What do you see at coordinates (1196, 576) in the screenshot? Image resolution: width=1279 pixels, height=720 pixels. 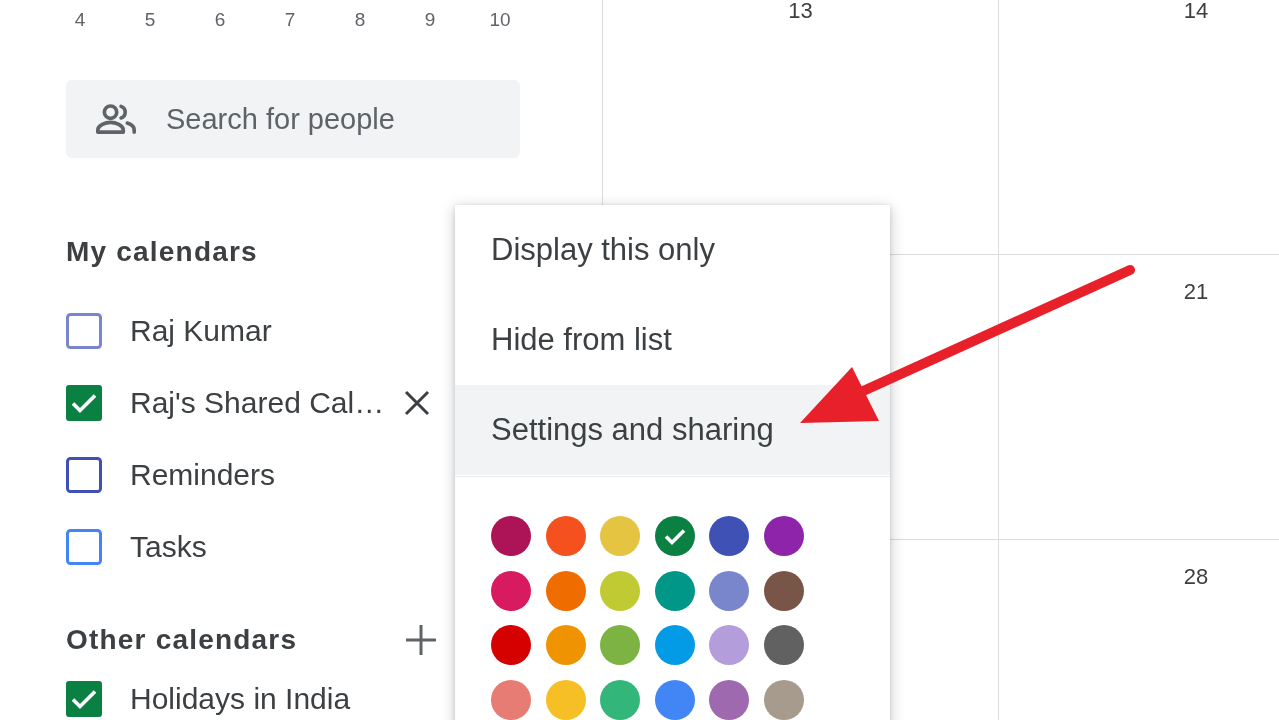 I see `day-number: 28` at bounding box center [1196, 576].